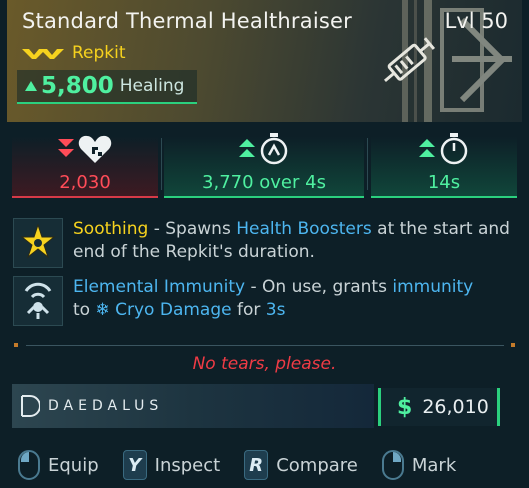 This screenshot has width=529, height=488. What do you see at coordinates (444, 182) in the screenshot?
I see `stat-duration-value: 14s` at bounding box center [444, 182].